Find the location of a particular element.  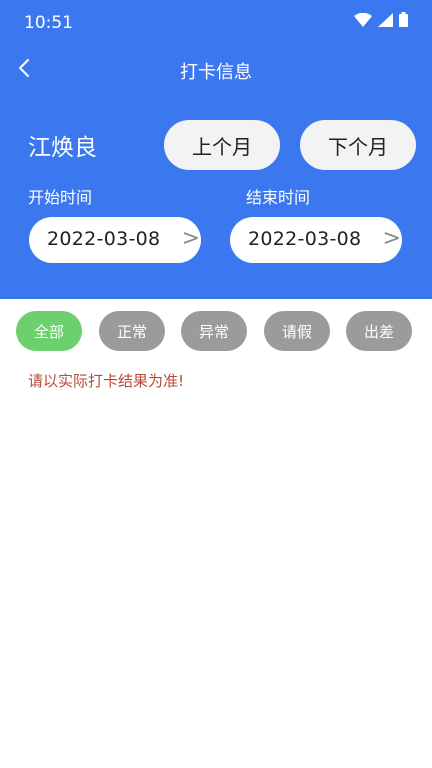

page-title: 打卡信息 is located at coordinates (216, 72).